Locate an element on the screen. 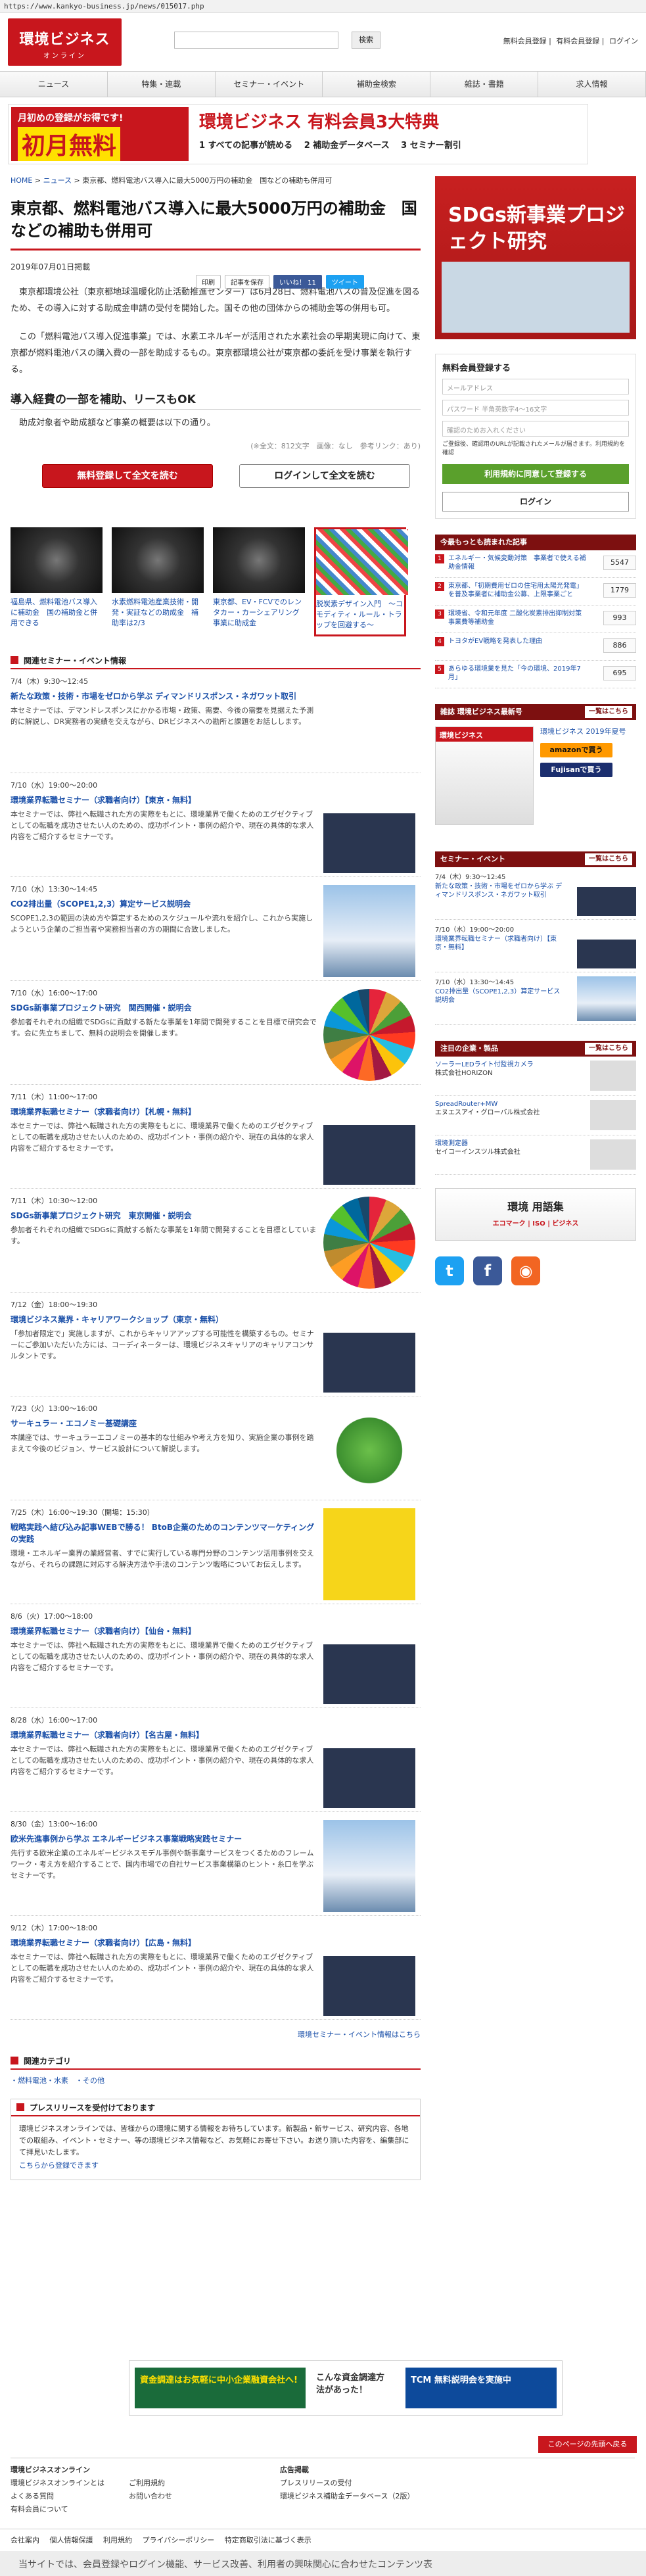 This screenshot has width=646, height=2576. nav-magazine: 雑誌・書籍 is located at coordinates (484, 85).